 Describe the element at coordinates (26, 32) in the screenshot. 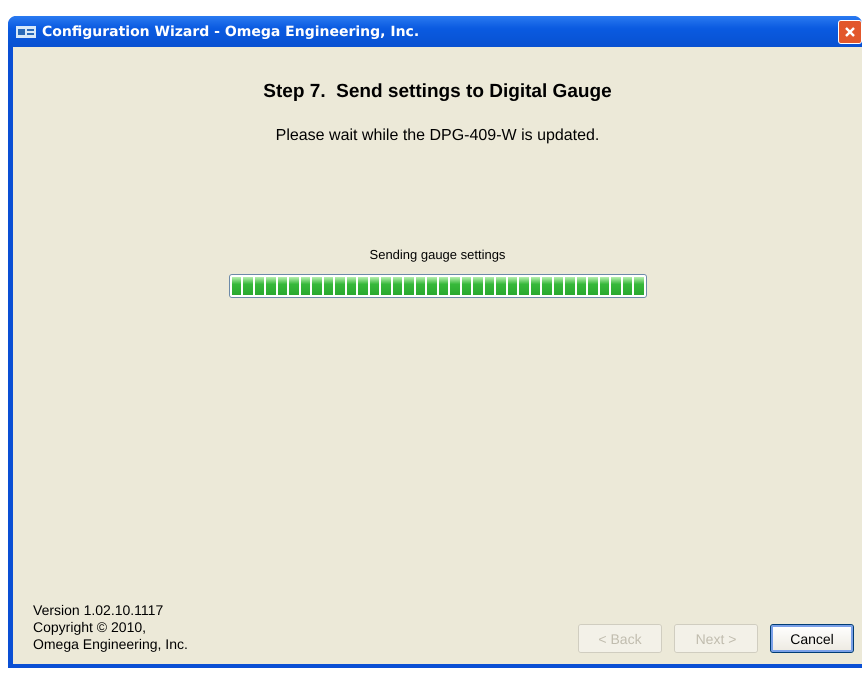

I see `app-icon` at that location.